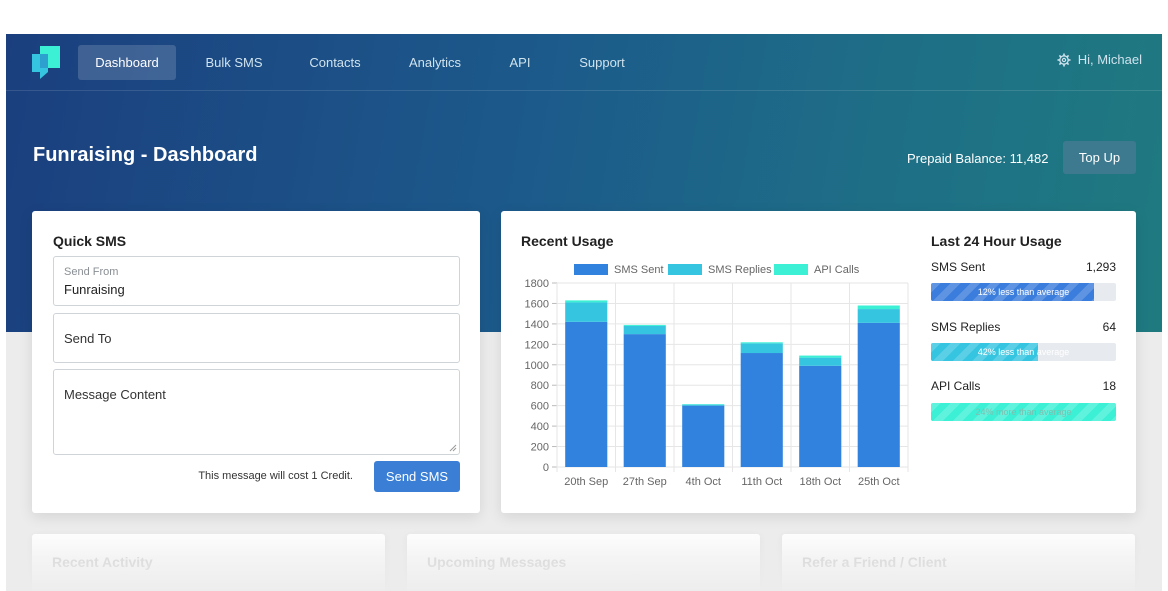  Describe the element at coordinates (497, 562) in the screenshot. I see `upcoming-messages-title: Upcoming Messages` at that location.